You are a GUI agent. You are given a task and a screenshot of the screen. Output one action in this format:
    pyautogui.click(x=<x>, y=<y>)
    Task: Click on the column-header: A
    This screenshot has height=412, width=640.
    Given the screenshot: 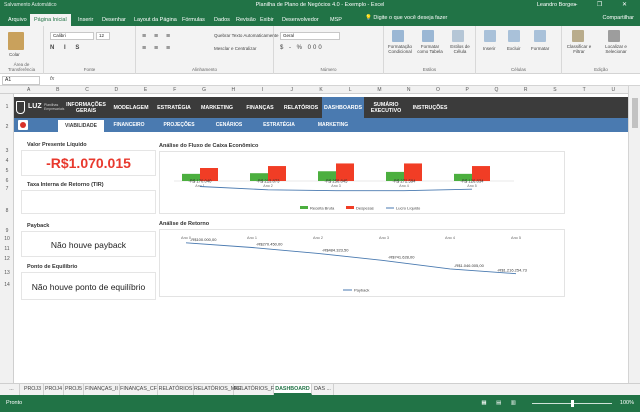 What is the action you would take?
    pyautogui.click(x=28, y=90)
    